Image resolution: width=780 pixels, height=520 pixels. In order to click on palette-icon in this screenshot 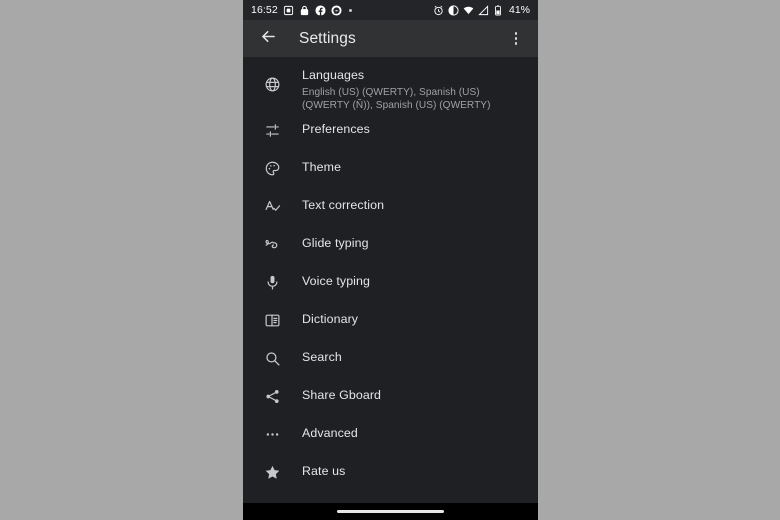, I will do `click(272, 168)`.